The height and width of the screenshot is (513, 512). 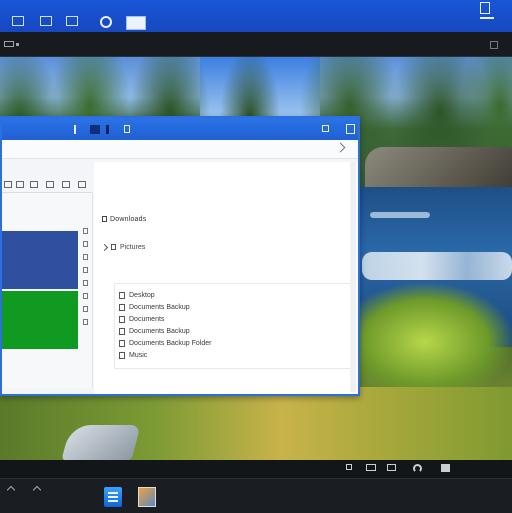 I want to click on list-item: Documents Backup Folder, so click(x=165, y=343).